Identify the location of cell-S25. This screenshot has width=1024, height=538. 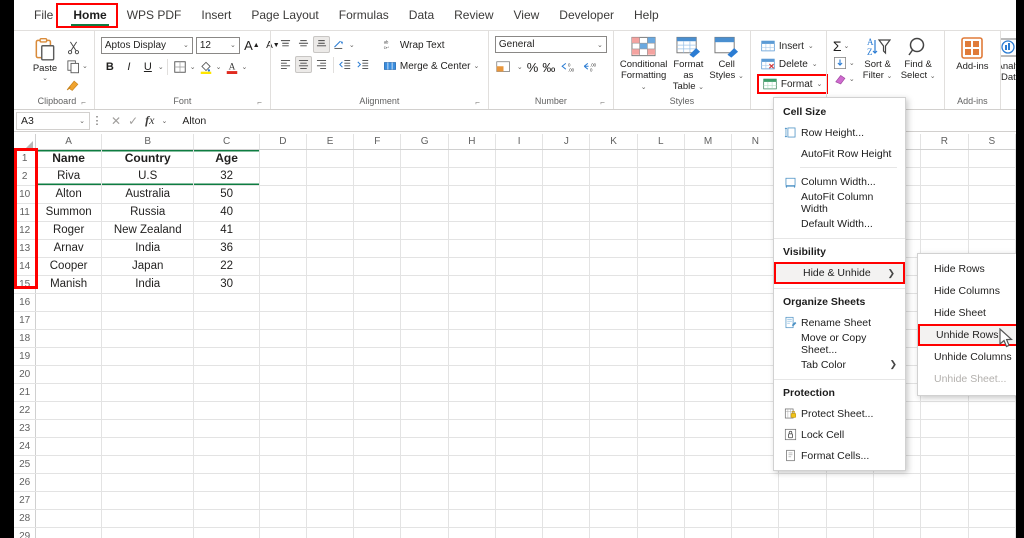
(992, 464).